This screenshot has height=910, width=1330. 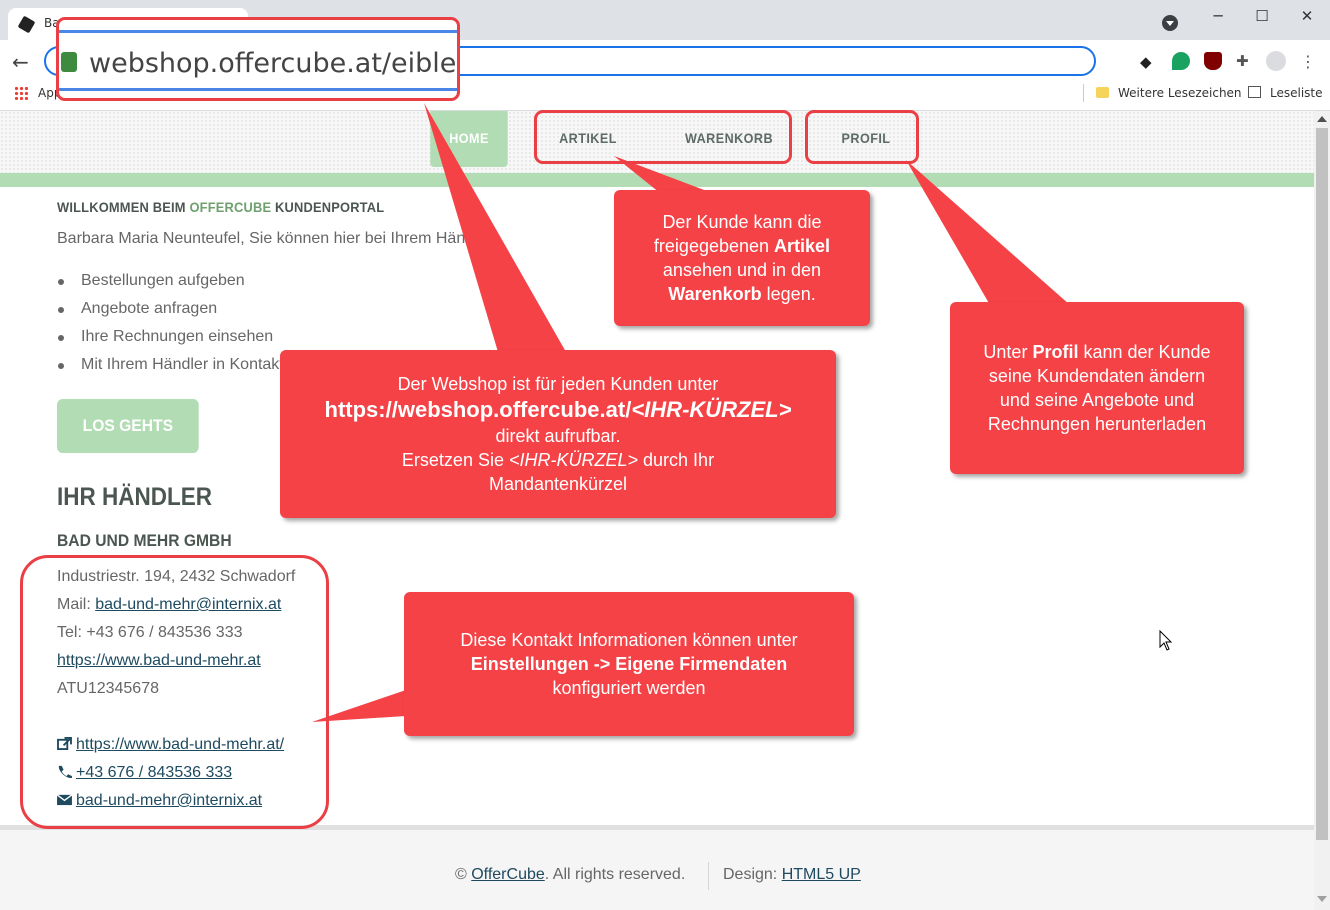 What do you see at coordinates (1245, 61) in the screenshot?
I see `extensions-puzzle-icon: ✚` at bounding box center [1245, 61].